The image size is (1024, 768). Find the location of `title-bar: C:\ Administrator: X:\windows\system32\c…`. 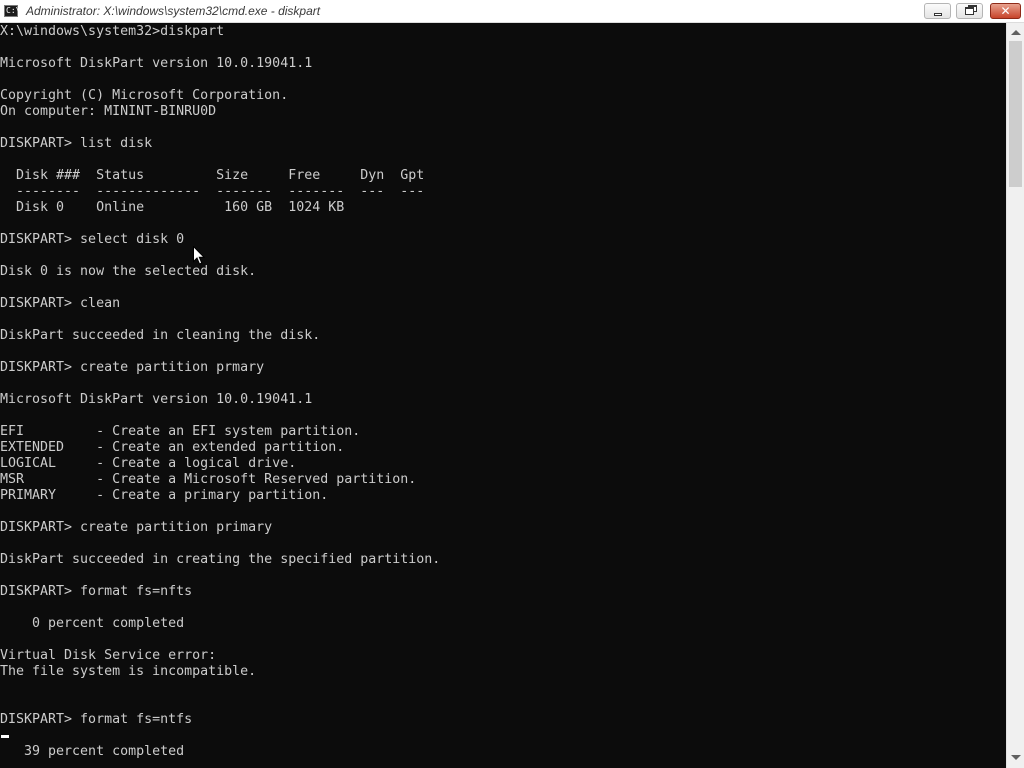

title-bar: C:\ Administrator: X:\windows\system32\c… is located at coordinates (512, 11).